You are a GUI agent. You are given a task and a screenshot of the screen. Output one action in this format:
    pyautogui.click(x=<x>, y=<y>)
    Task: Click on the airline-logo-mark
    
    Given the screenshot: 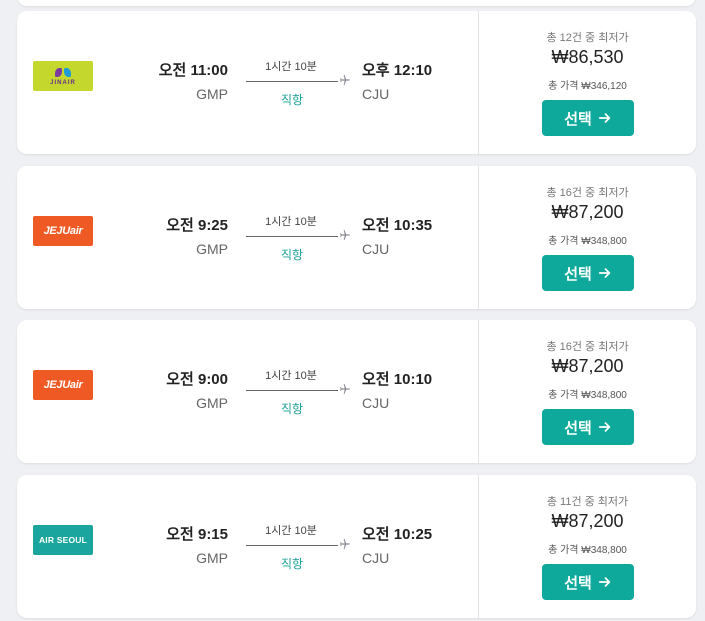 What is the action you would take?
    pyautogui.click(x=63, y=73)
    